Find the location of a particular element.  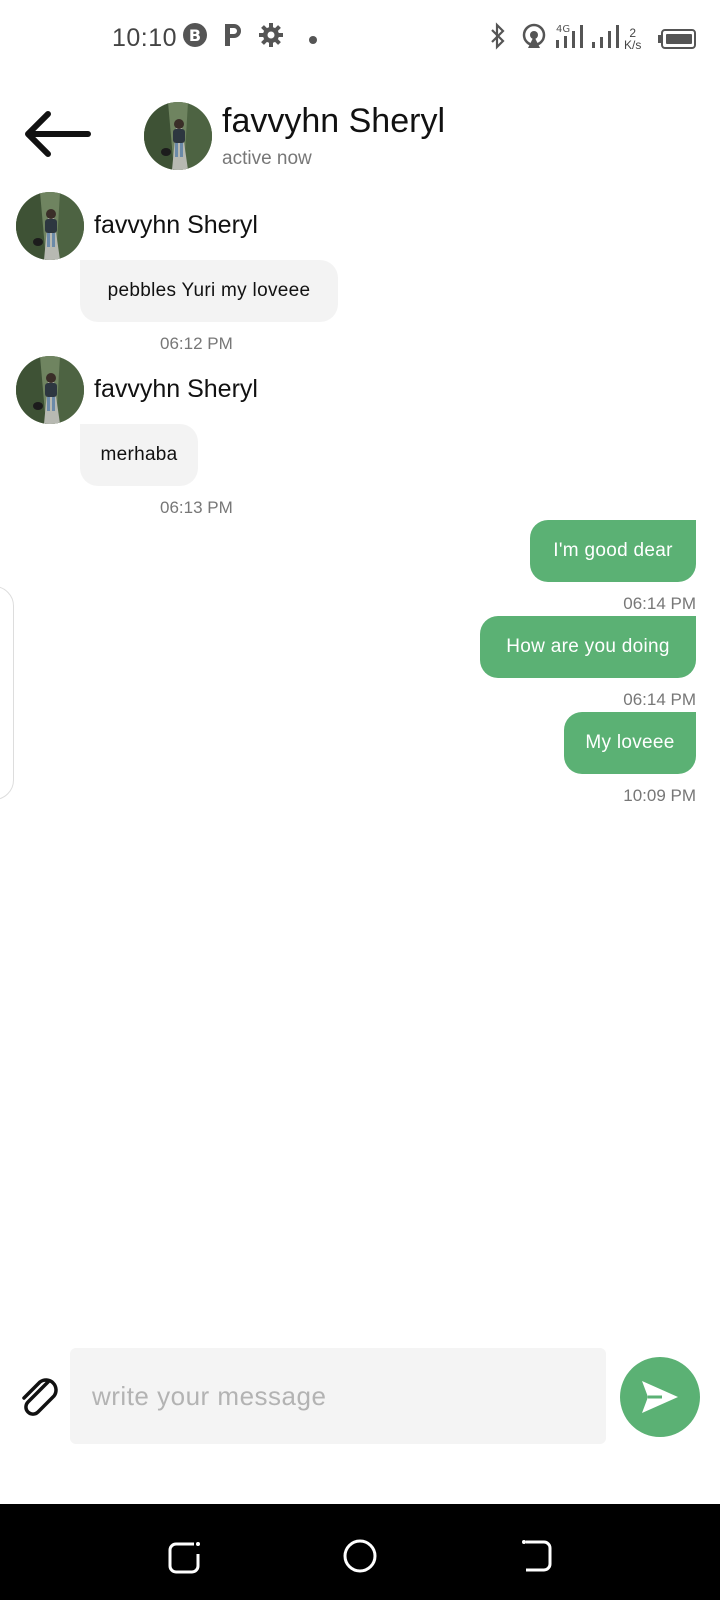

side-drawer-handle is located at coordinates (7, 693).